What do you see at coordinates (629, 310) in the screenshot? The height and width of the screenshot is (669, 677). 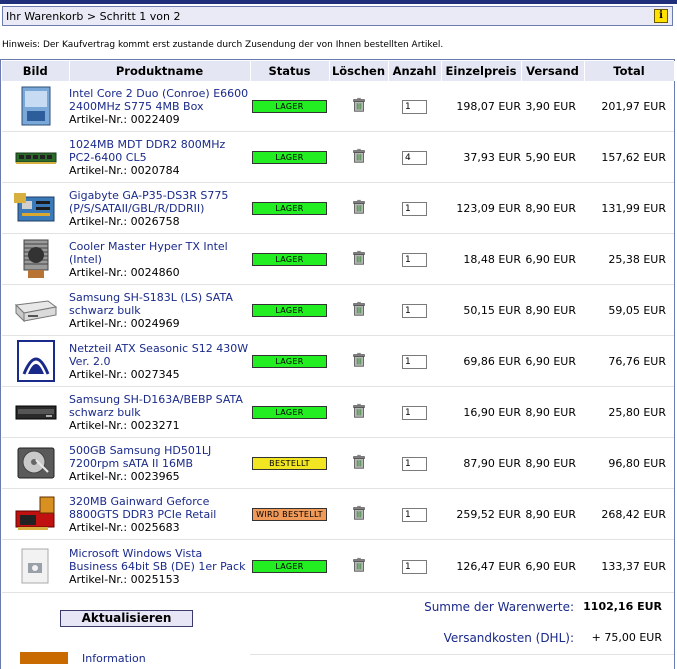 I see `row-total: 59,05 EUR` at bounding box center [629, 310].